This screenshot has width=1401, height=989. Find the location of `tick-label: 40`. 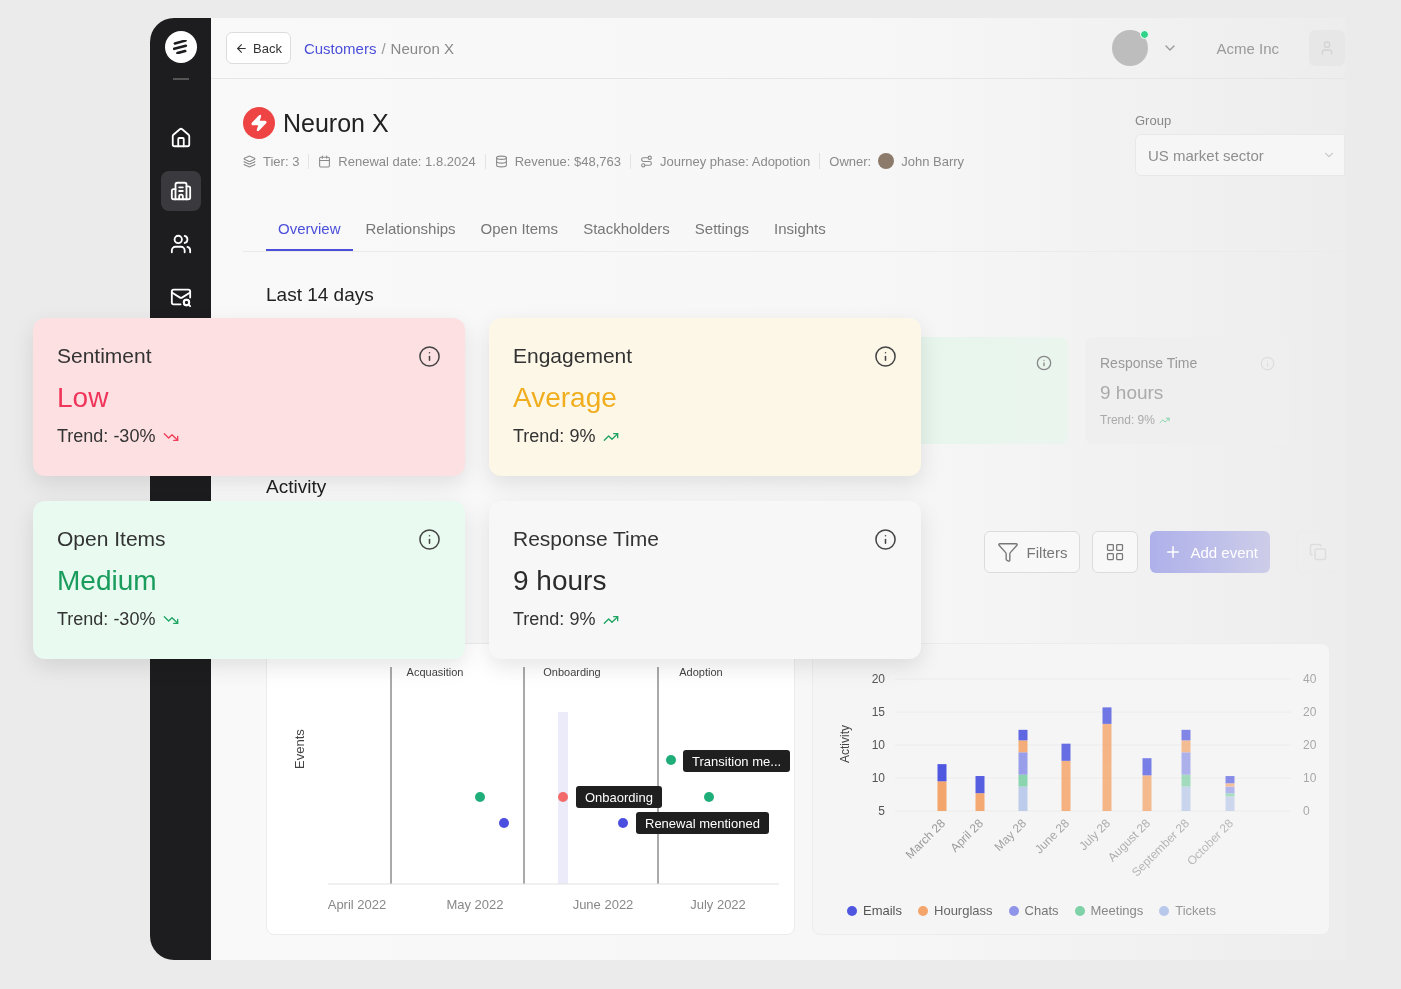

tick-label: 40 is located at coordinates (1310, 679).